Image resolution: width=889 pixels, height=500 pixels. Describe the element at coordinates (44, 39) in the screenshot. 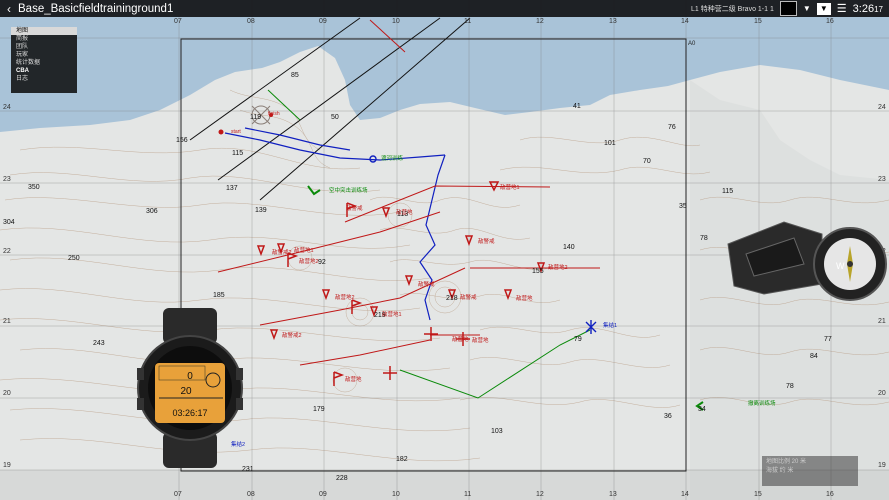

I see `menu-item: 简报` at that location.